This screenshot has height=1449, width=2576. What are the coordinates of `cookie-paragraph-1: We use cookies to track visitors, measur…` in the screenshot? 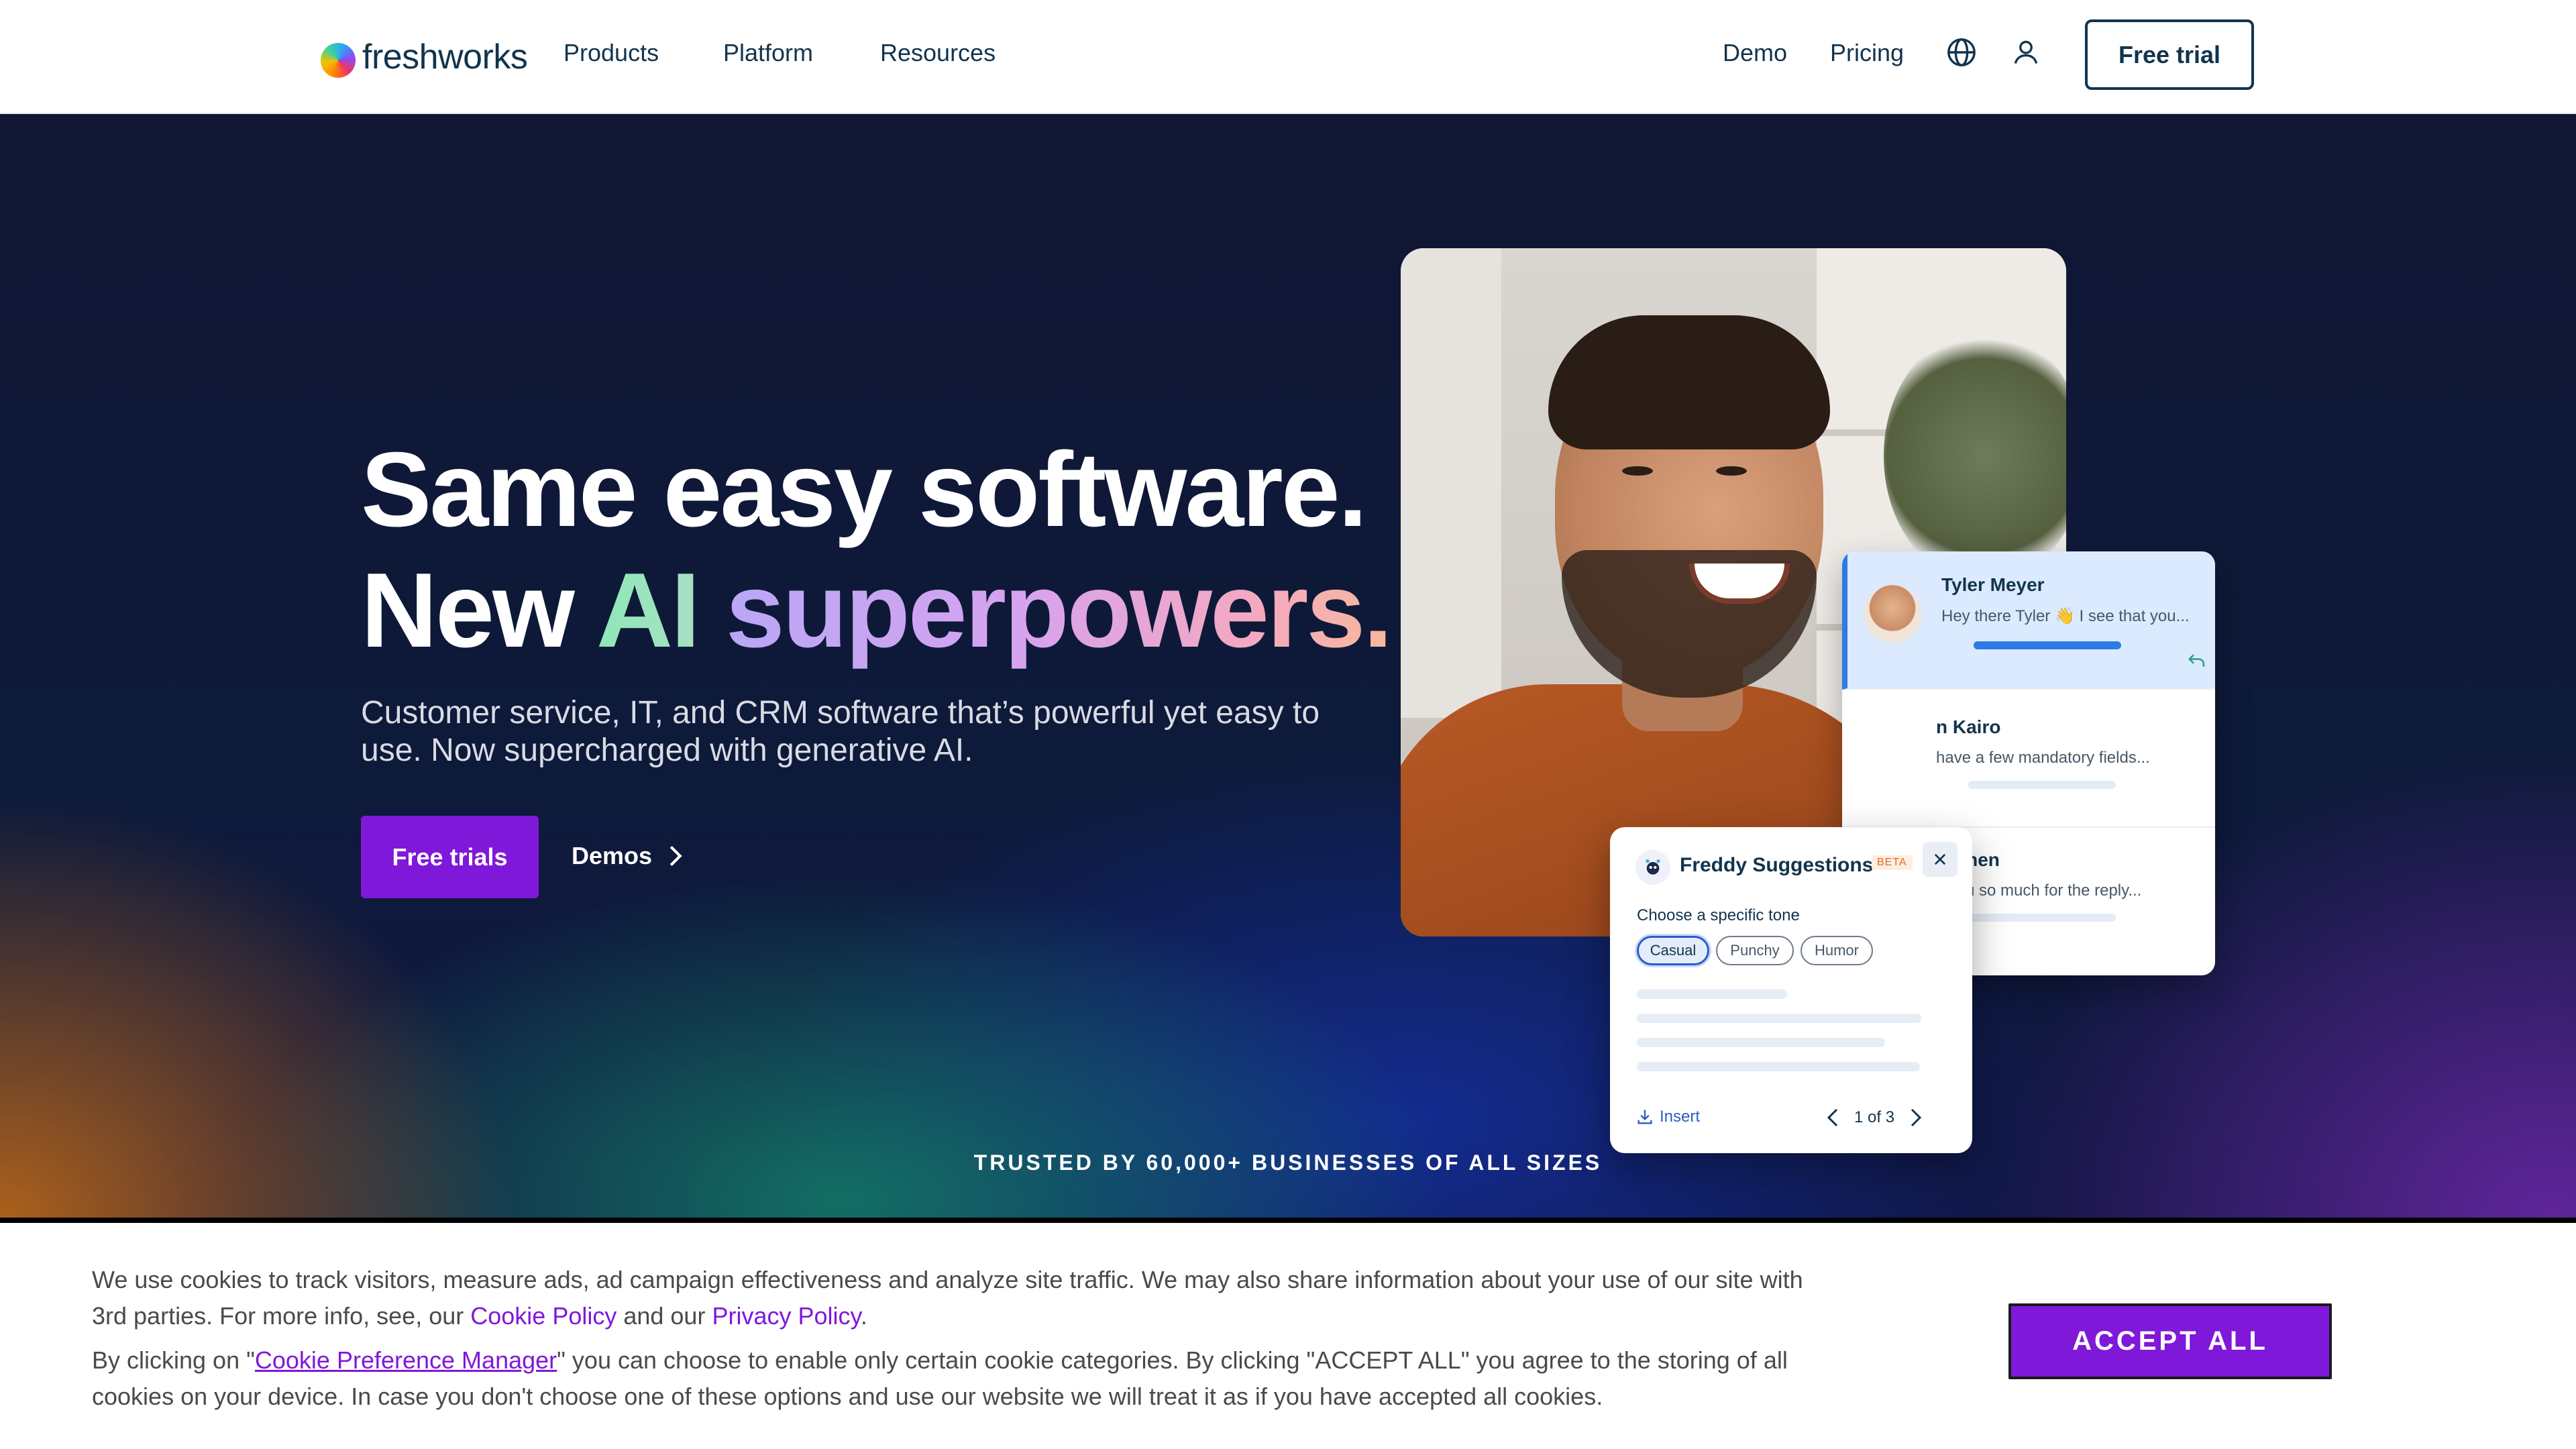 It's located at (964, 1298).